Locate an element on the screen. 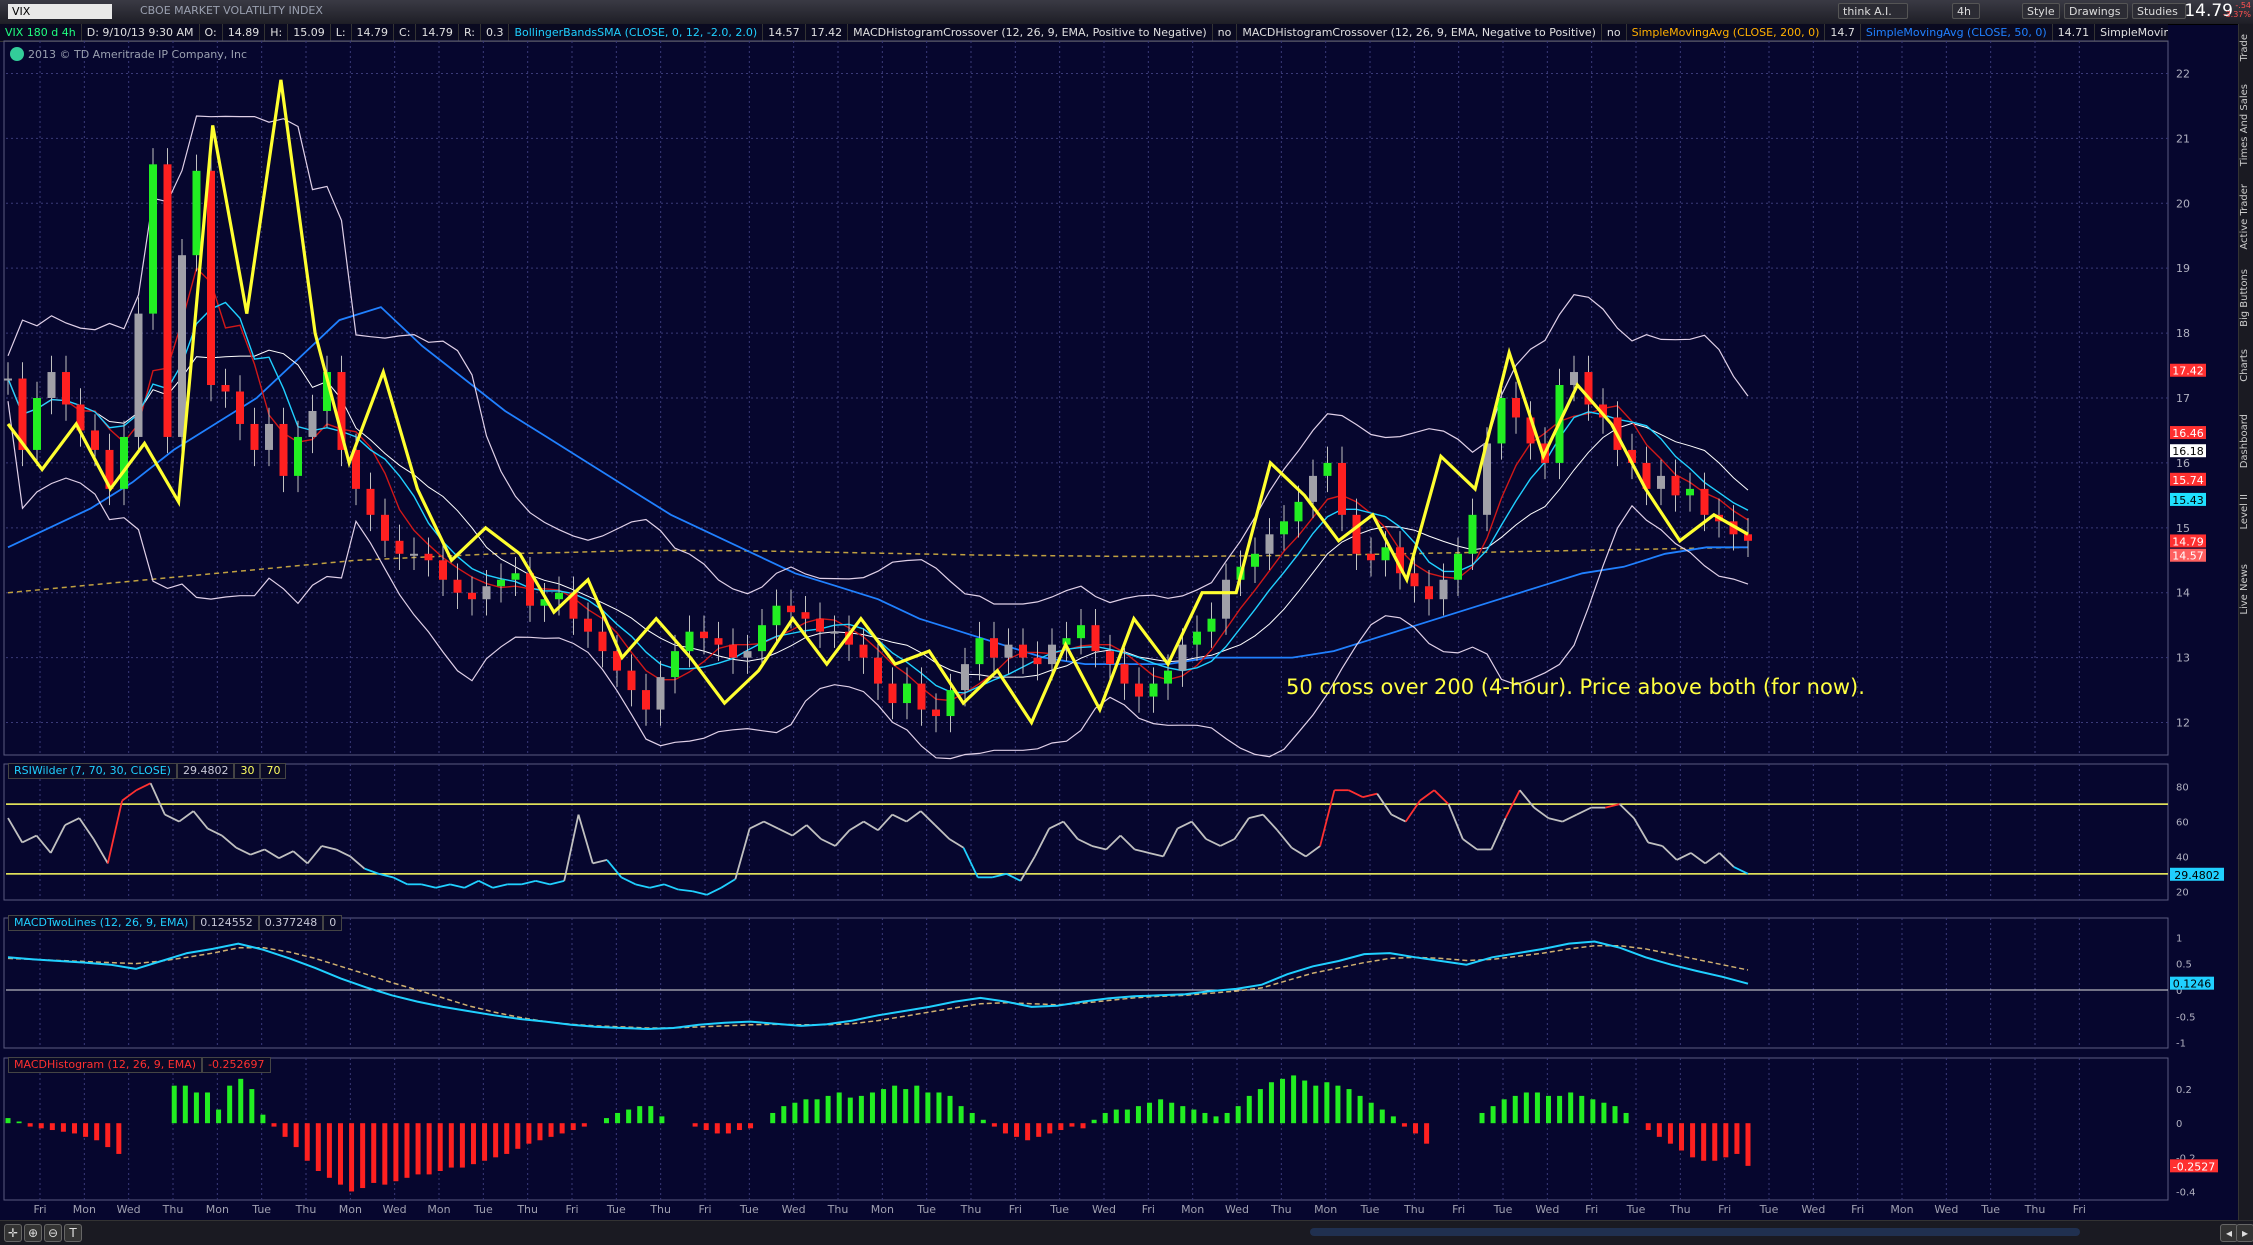 The height and width of the screenshot is (1245, 2253). rail-tab-active-trader: Active Trader is located at coordinates (2246, 217).